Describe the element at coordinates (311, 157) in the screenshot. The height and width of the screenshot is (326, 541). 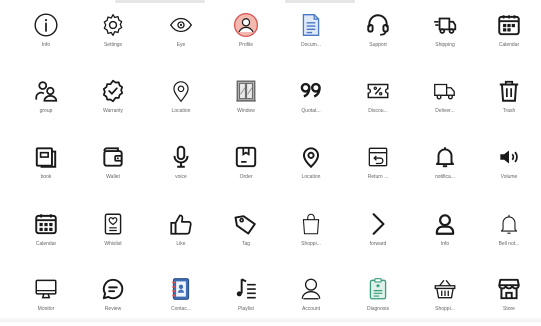
I see `location-circle-icon` at that location.